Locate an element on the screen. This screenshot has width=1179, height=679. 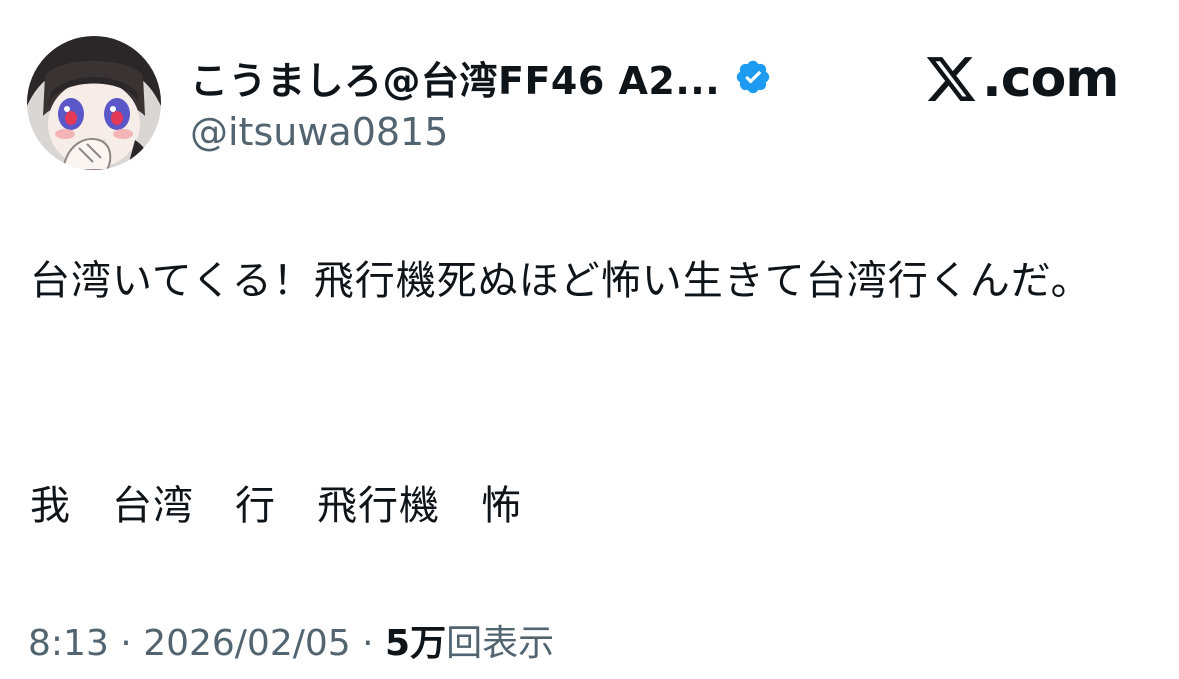
tweet-keywords: 我 台湾 行 飛行機 怖 is located at coordinates (276, 506).